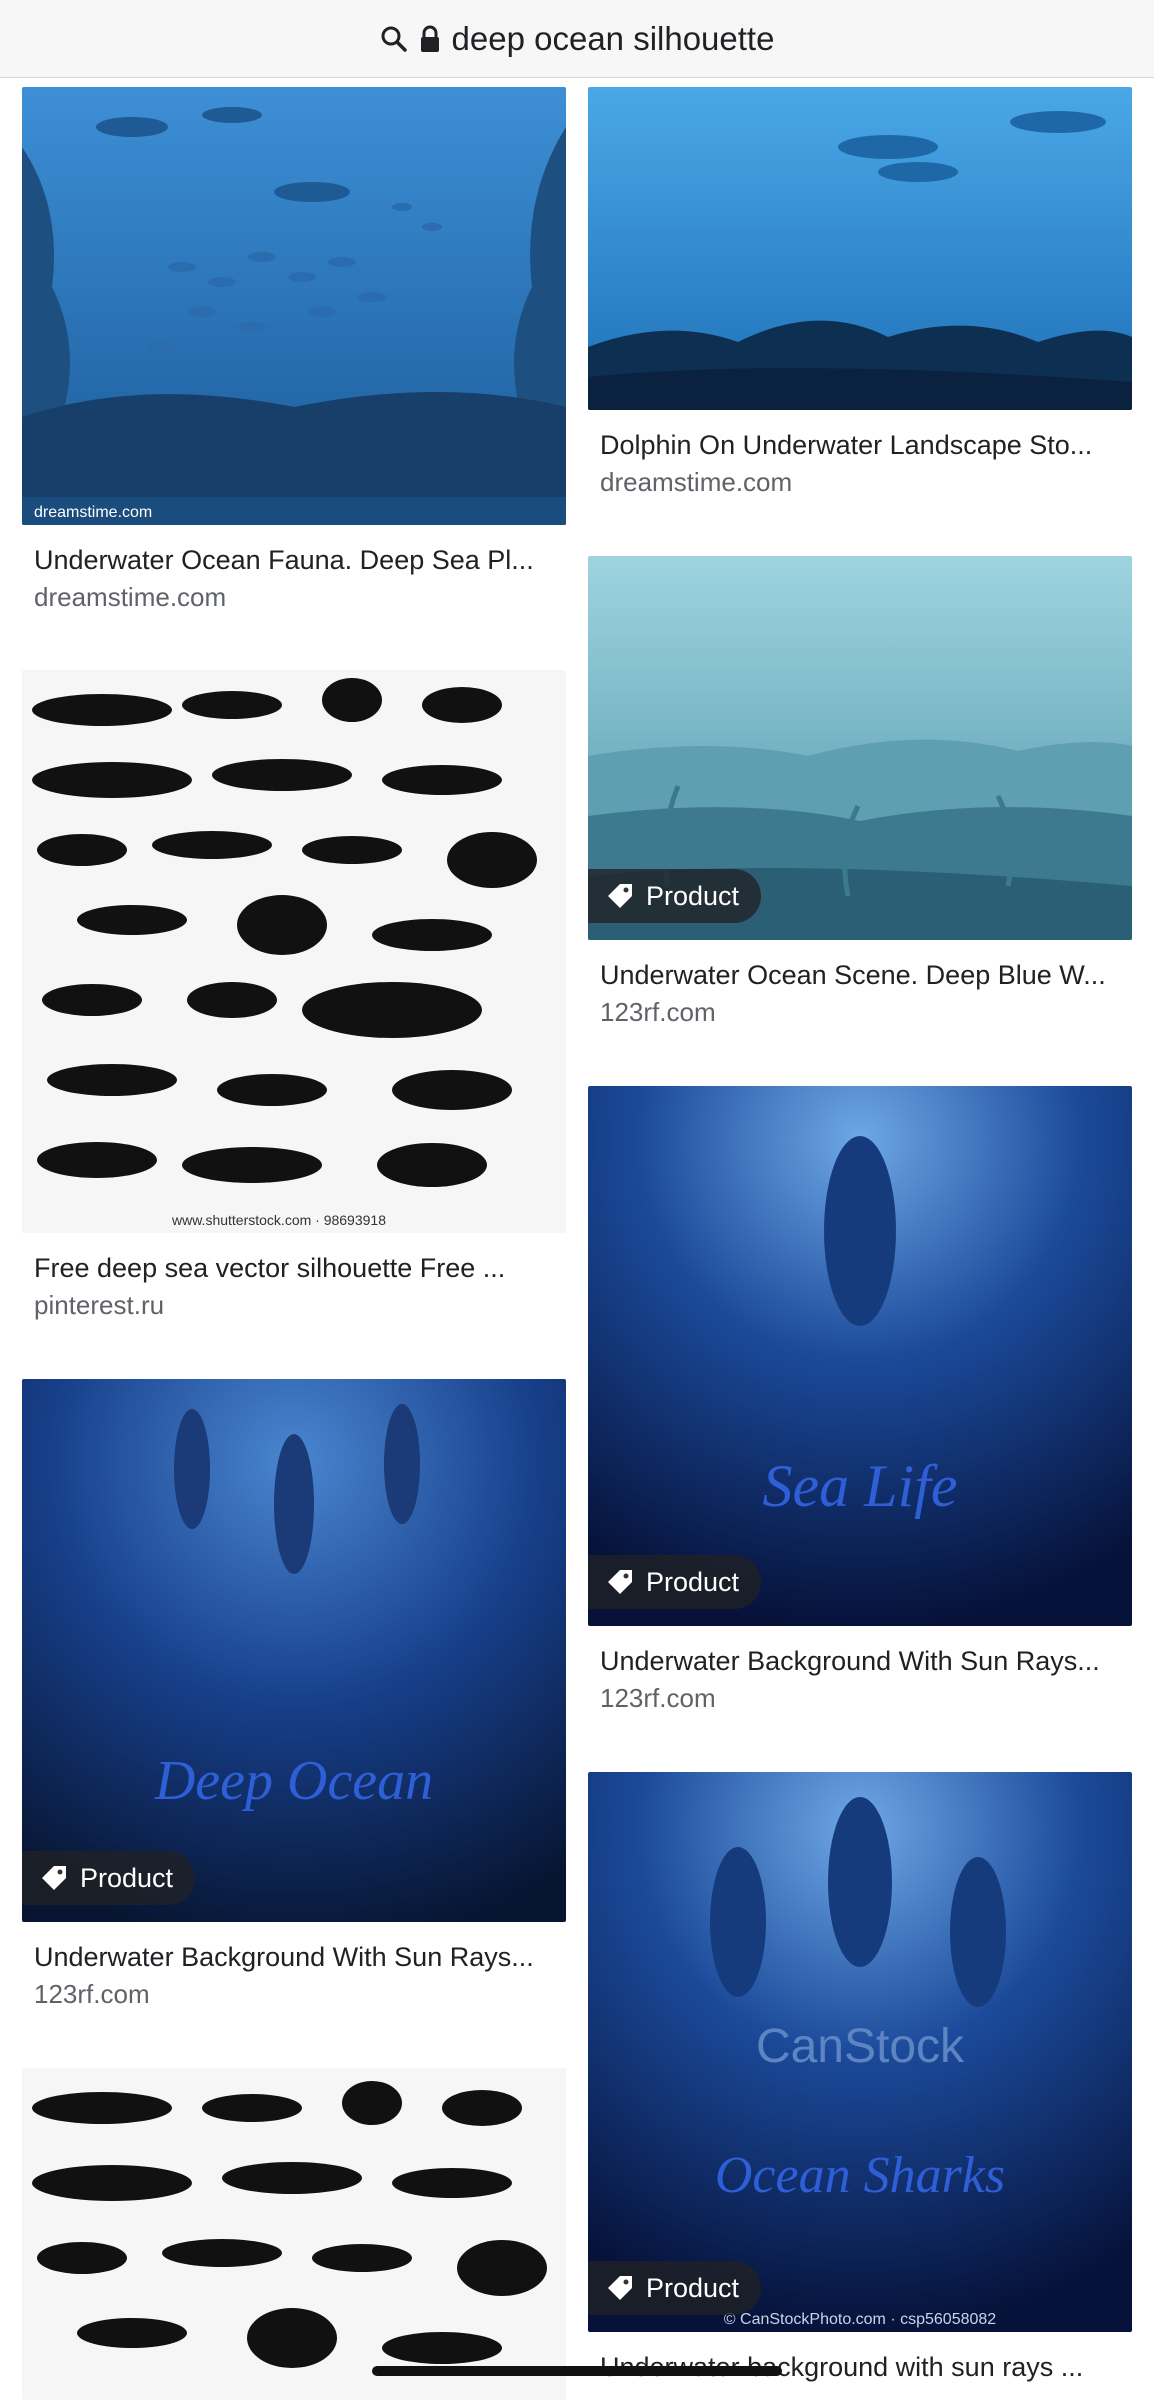 The height and width of the screenshot is (2400, 1154). I want to click on result-source: pinterest.ru, so click(99, 1305).